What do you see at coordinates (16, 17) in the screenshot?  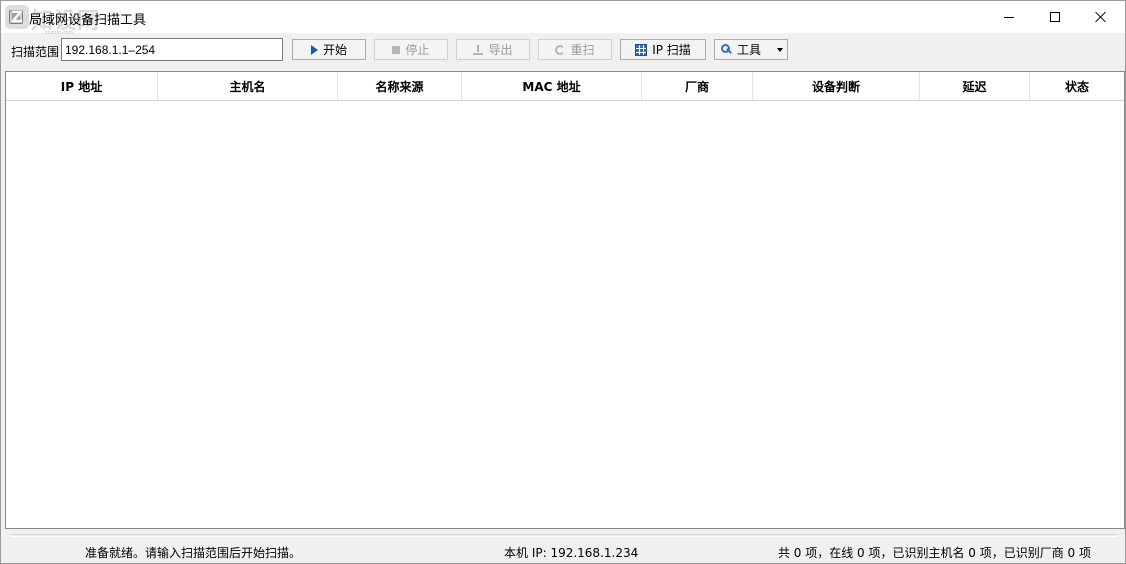 I see `app-icon` at bounding box center [16, 17].